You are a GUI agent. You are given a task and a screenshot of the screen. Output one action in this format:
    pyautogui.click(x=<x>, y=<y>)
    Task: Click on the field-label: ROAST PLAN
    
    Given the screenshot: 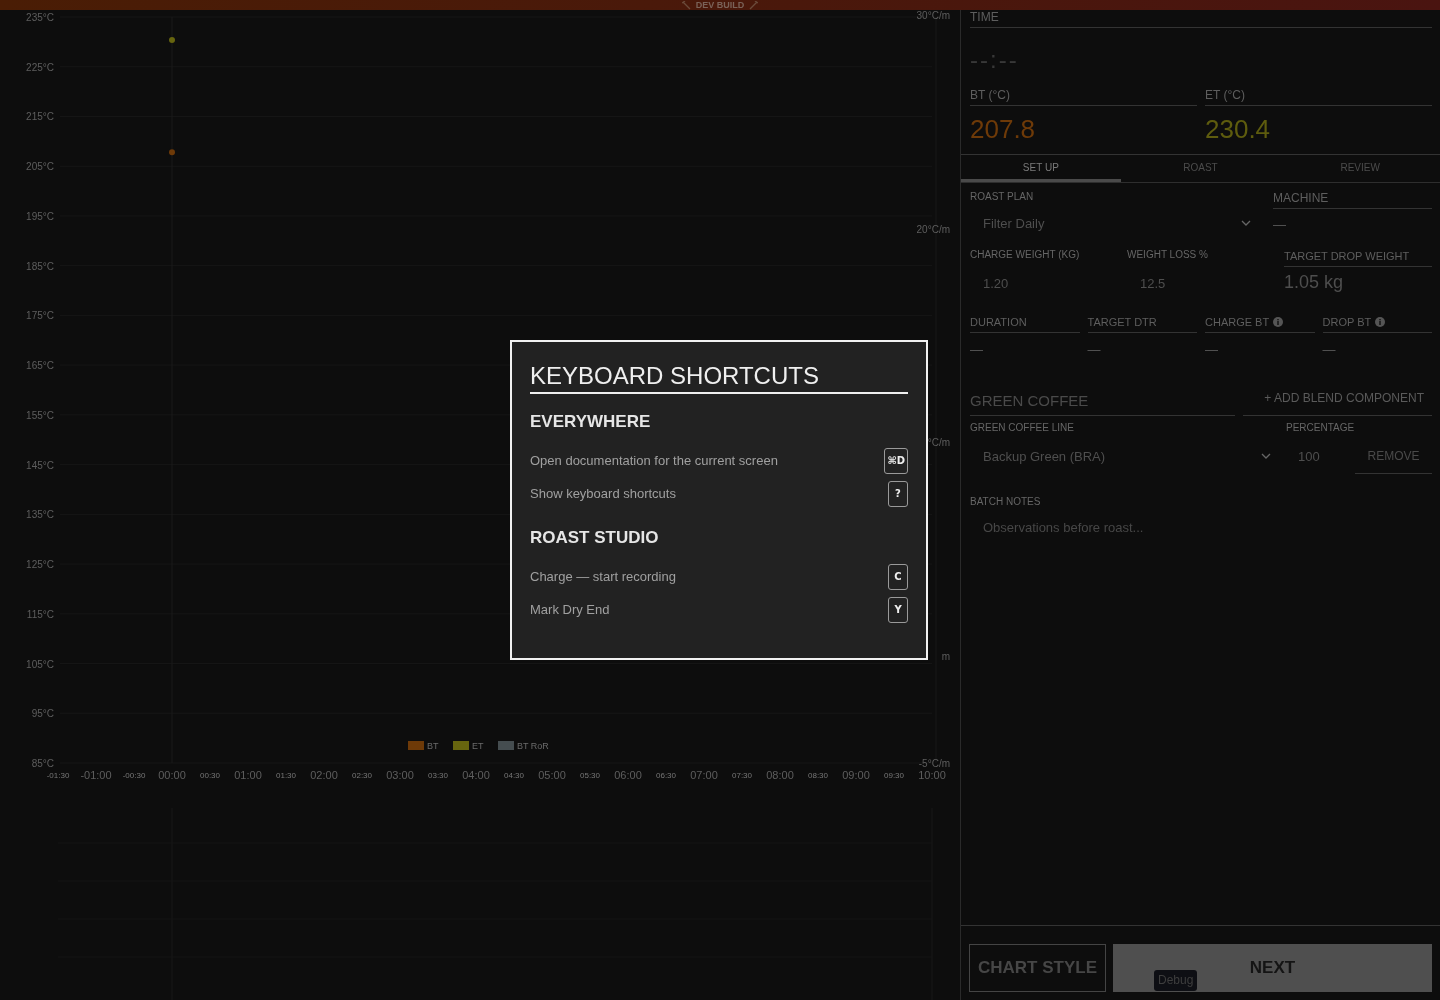 What is the action you would take?
    pyautogui.click(x=1002, y=197)
    